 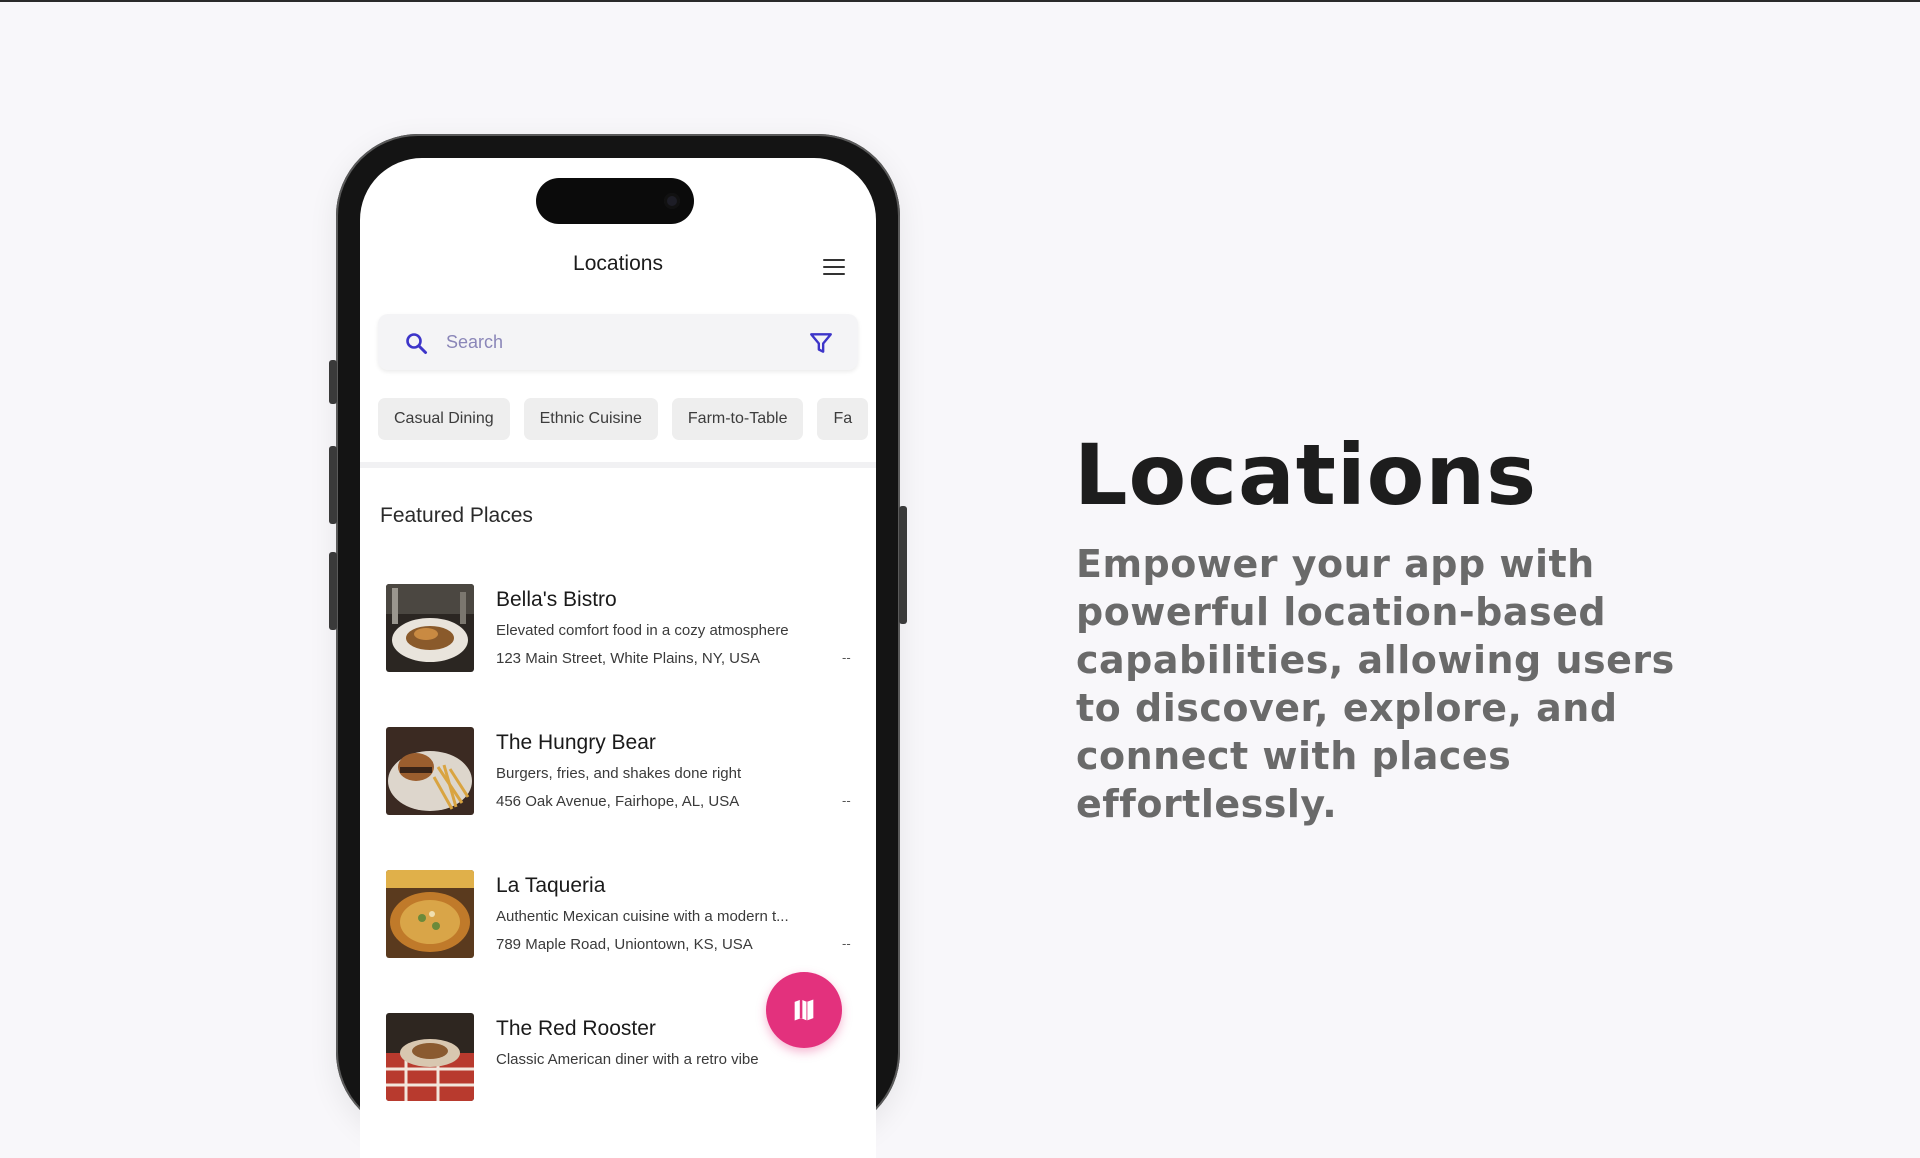 I want to click on chip-casual-dining: Casual Dining, so click(x=444, y=419).